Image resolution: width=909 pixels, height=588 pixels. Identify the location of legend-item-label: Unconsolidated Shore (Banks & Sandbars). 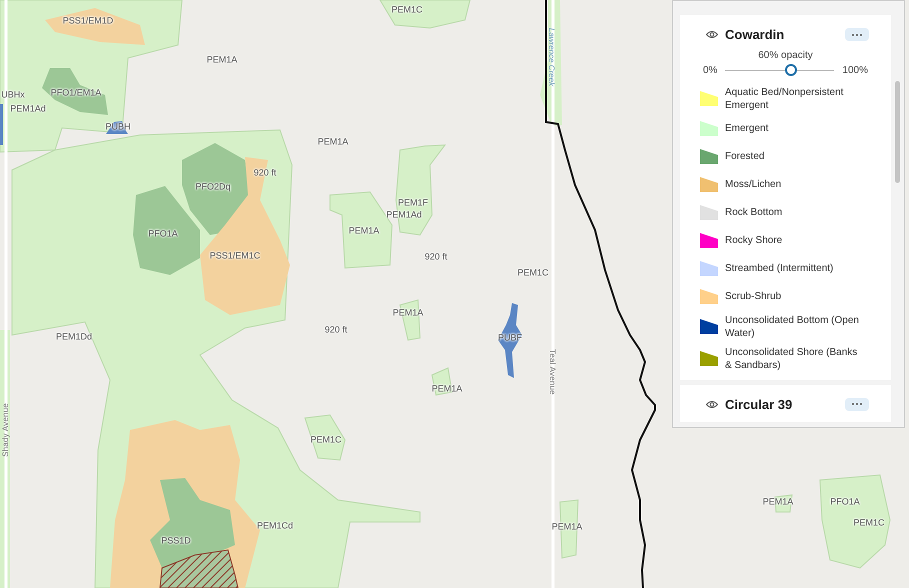
(791, 359).